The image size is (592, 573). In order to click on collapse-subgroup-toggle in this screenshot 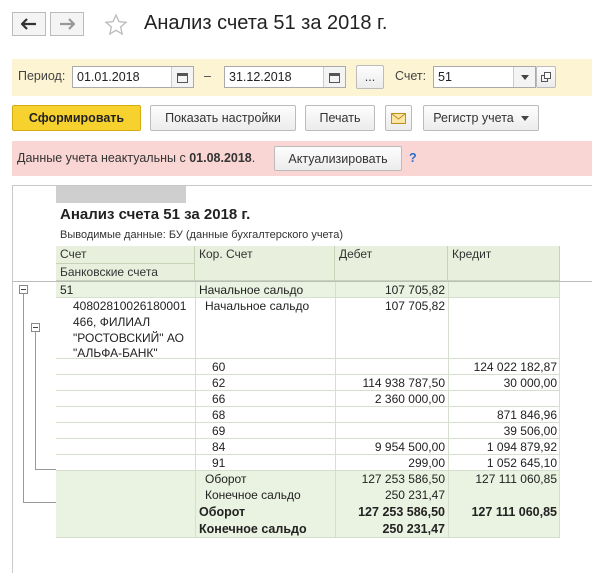, I will do `click(35, 327)`.